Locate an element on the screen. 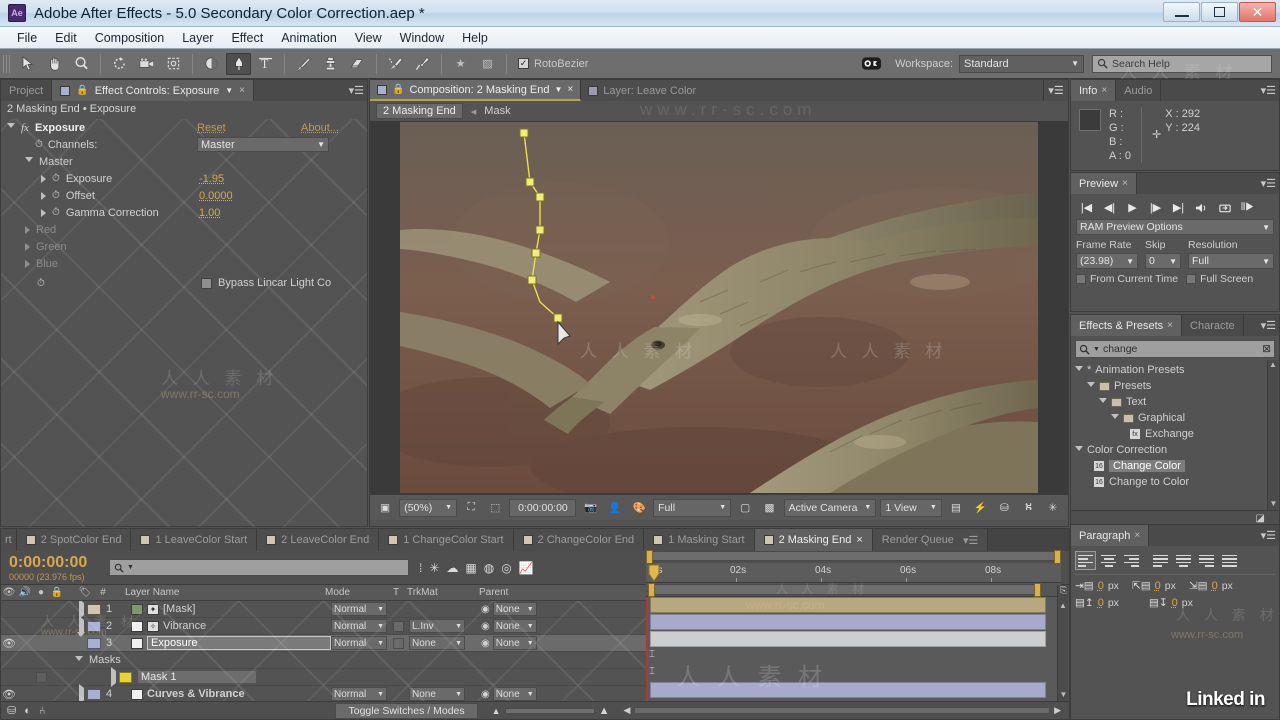  layer-trkmat-select: L.Inv ▼ is located at coordinates (437, 626).